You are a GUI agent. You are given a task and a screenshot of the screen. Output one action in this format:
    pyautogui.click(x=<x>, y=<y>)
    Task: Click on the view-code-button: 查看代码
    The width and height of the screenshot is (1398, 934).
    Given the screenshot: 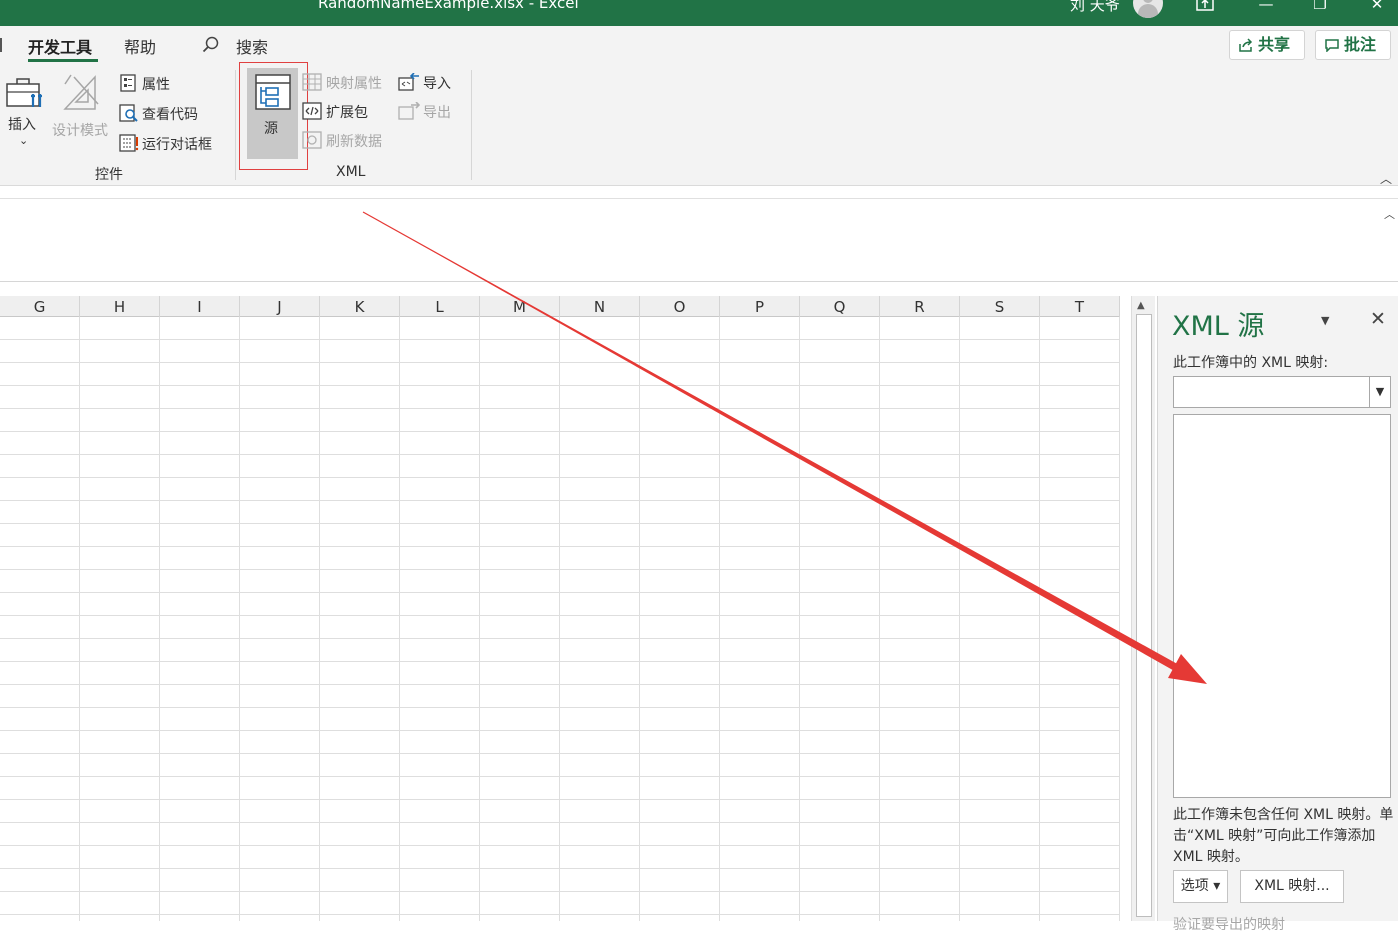 What is the action you would take?
    pyautogui.click(x=168, y=113)
    